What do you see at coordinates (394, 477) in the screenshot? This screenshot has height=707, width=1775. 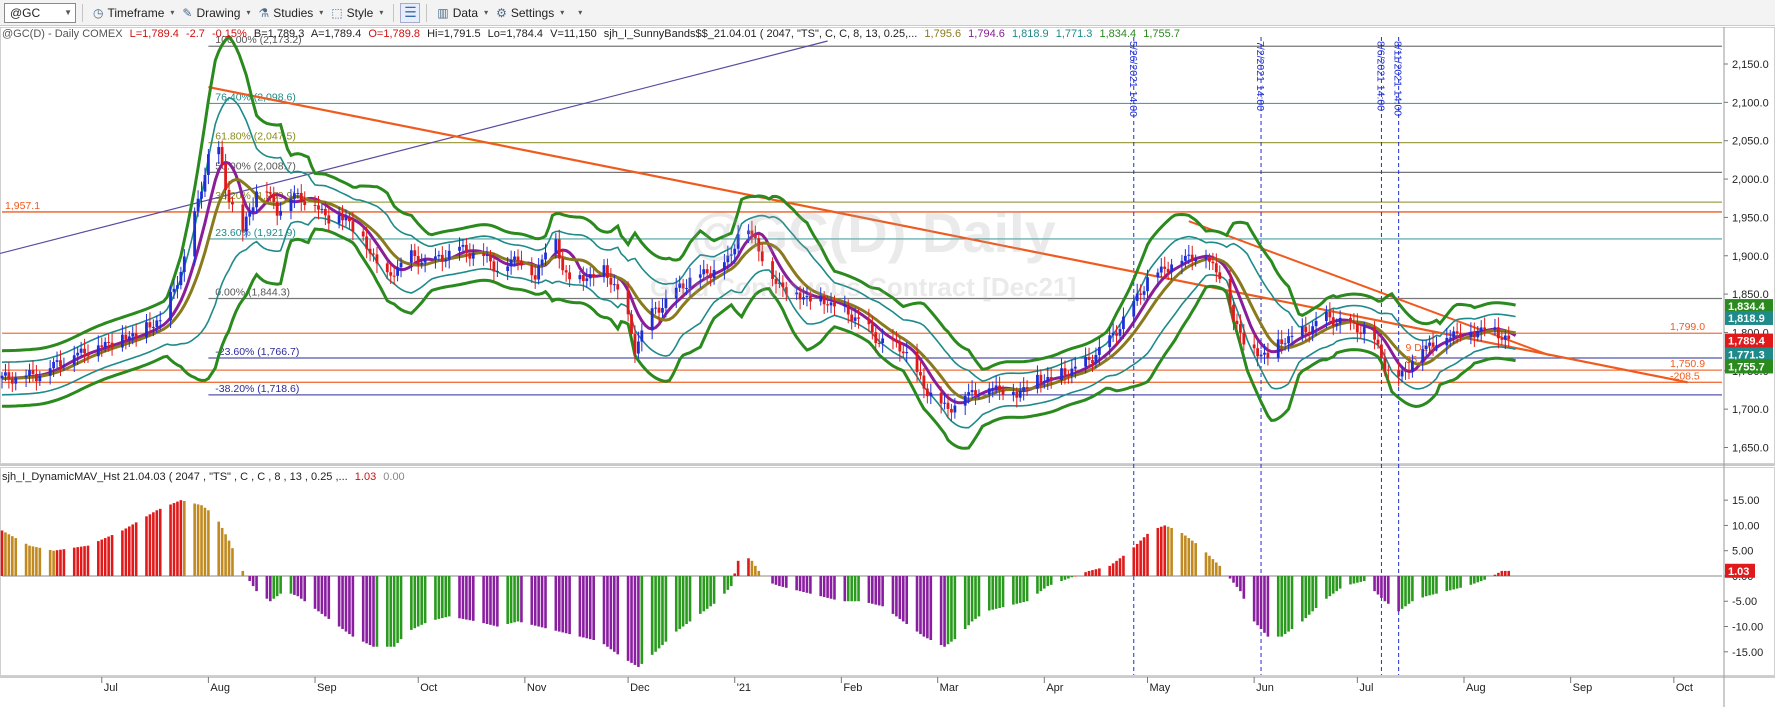 I see `histogram-value-2: 0.00` at bounding box center [394, 477].